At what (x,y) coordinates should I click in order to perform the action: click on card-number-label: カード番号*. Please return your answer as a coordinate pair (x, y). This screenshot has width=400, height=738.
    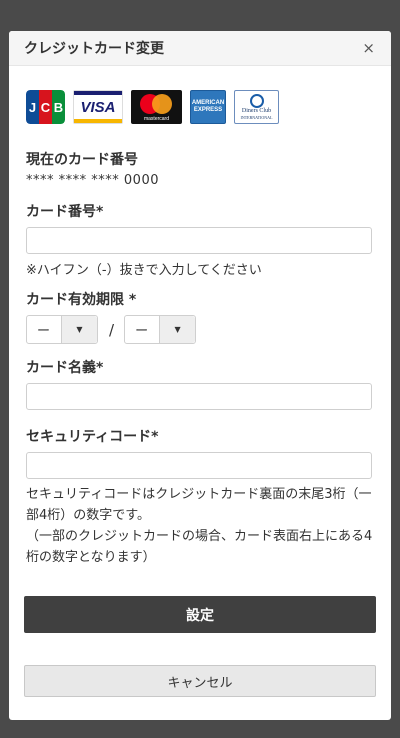
    Looking at the image, I should click on (65, 212).